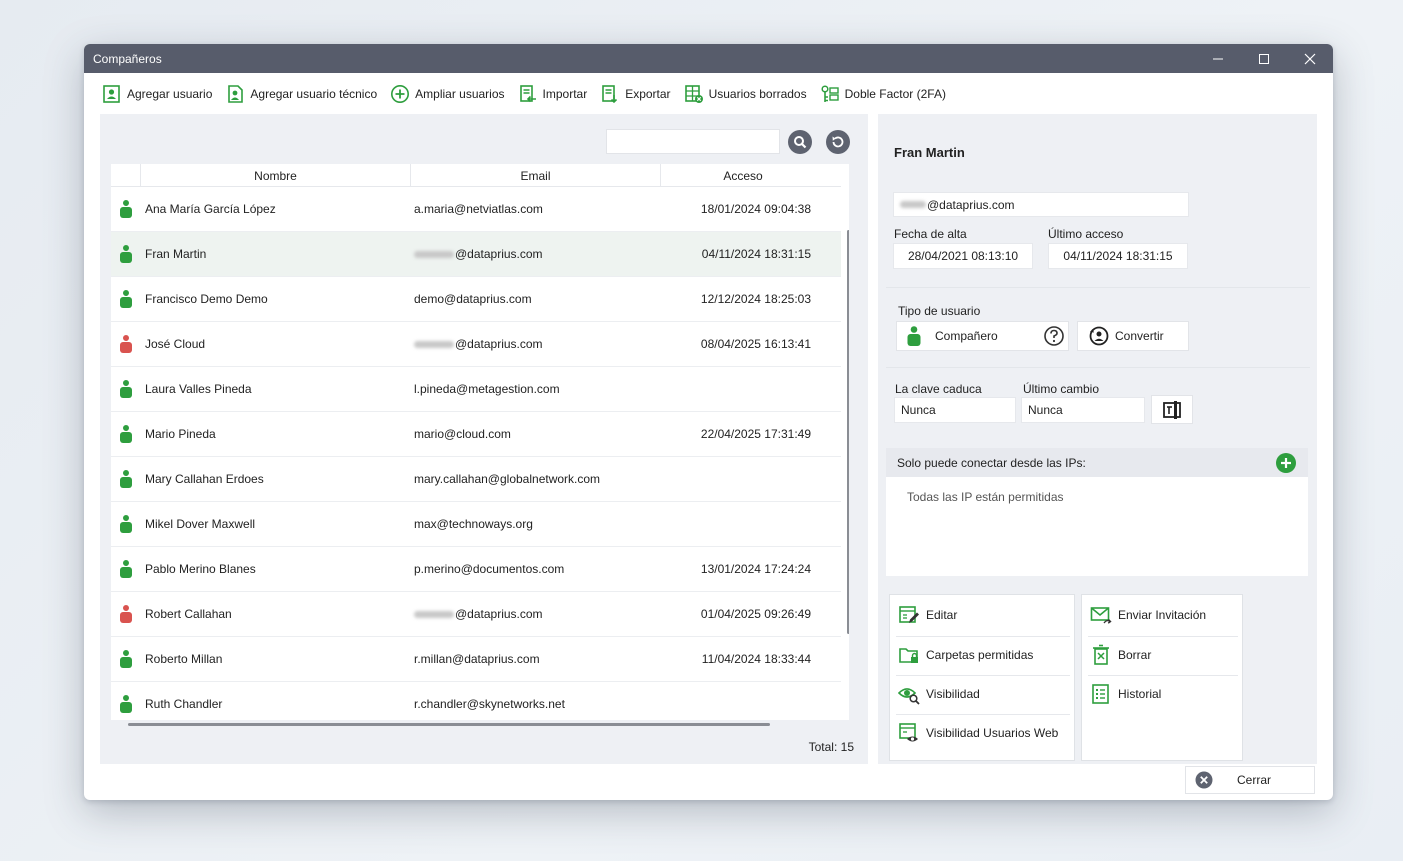 This screenshot has height=861, width=1403. Describe the element at coordinates (708, 58) in the screenshot. I see `title-bar: Compañeros` at that location.